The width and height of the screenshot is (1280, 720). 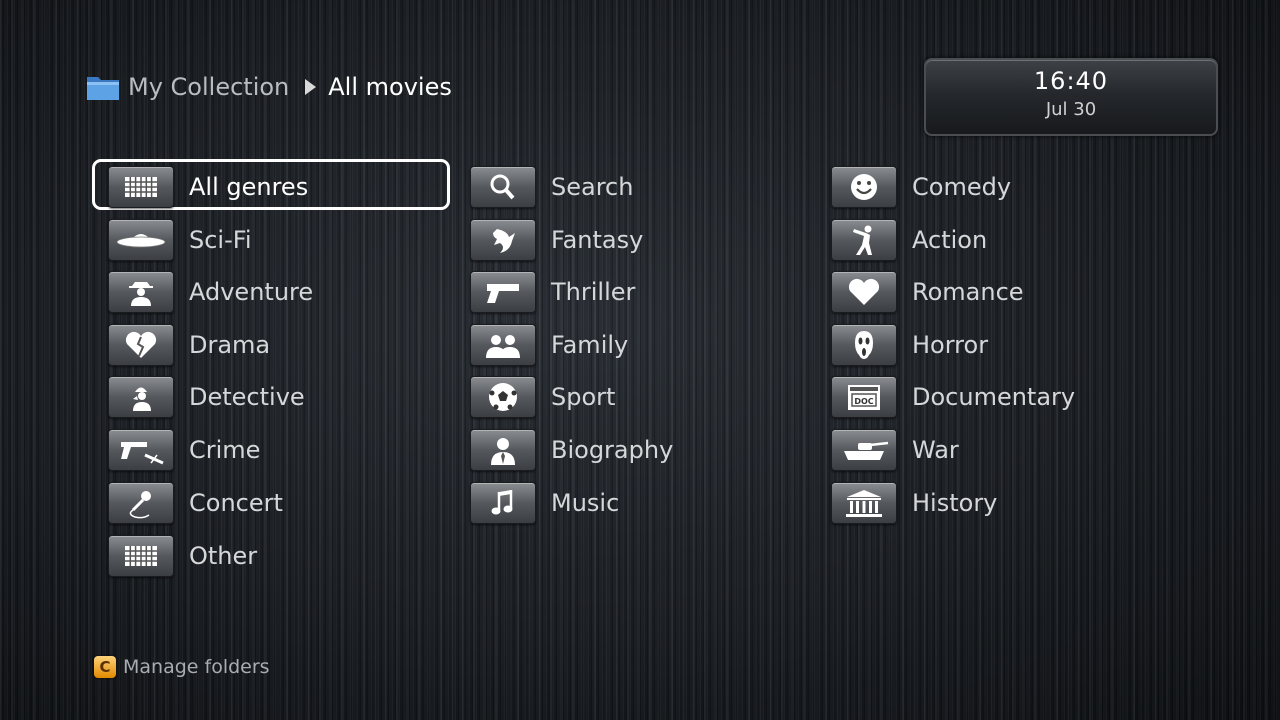 I want to click on music-note-icon, so click(x=503, y=503).